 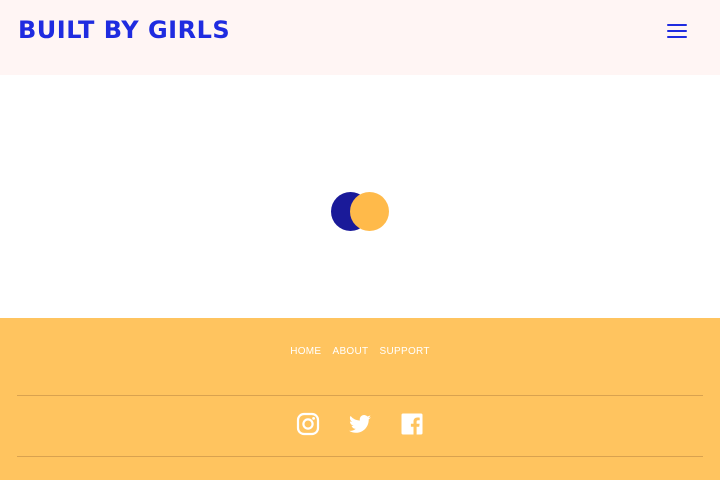 What do you see at coordinates (412, 424) in the screenshot?
I see `facebook-icon` at bounding box center [412, 424].